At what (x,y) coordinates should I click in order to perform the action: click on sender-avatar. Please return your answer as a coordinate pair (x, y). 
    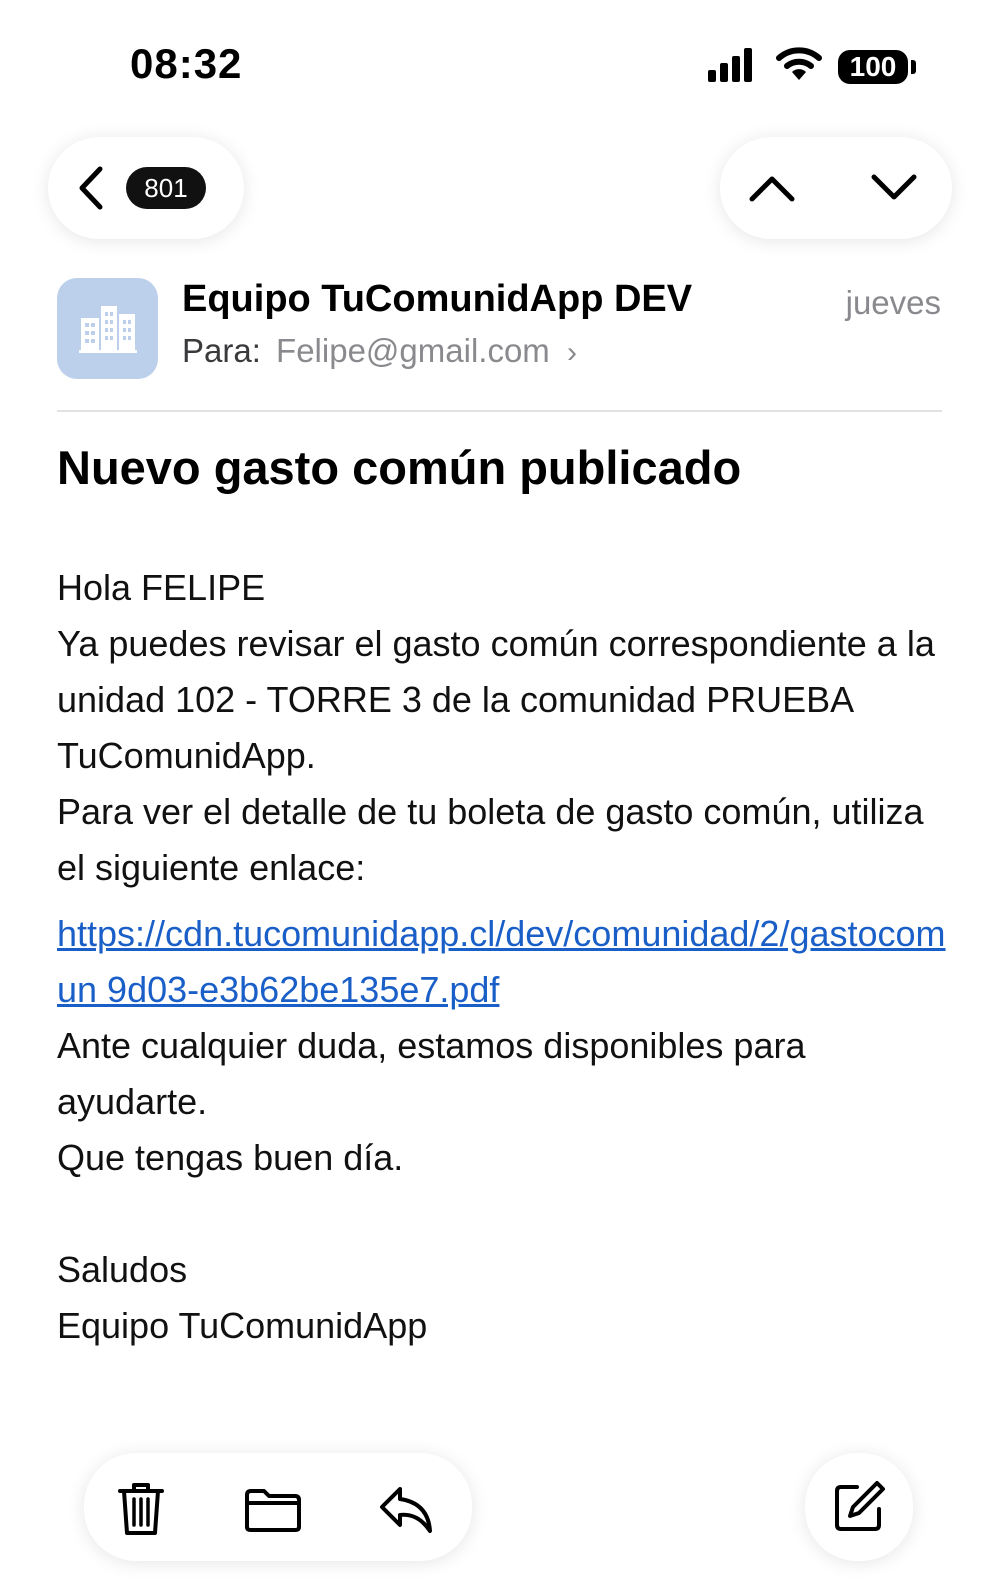
    Looking at the image, I should click on (107, 328).